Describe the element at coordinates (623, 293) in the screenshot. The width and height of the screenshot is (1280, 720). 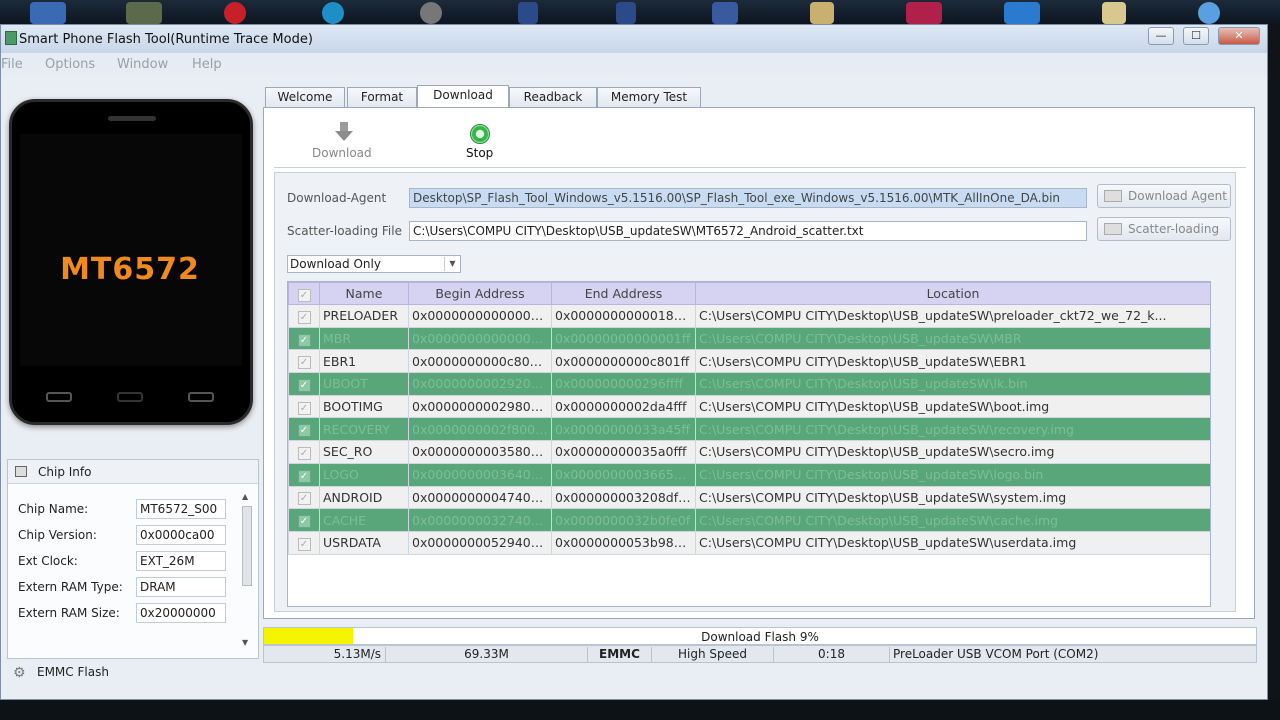
I see `header-end-address: End Address` at that location.